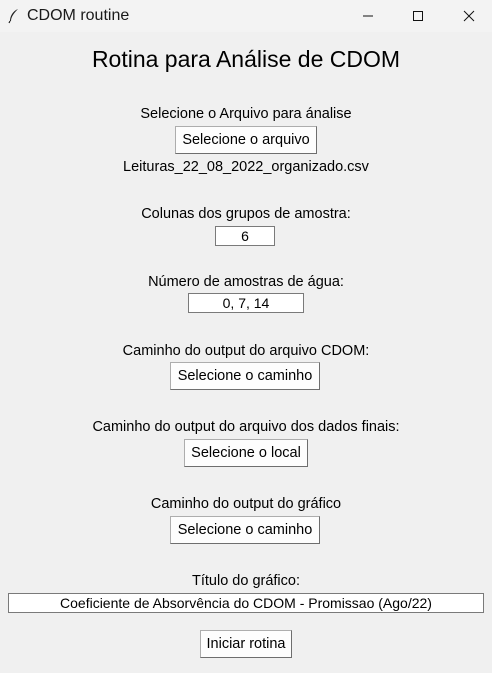 The image size is (492, 673). I want to click on select-file-button: Selecione o arquivo, so click(246, 140).